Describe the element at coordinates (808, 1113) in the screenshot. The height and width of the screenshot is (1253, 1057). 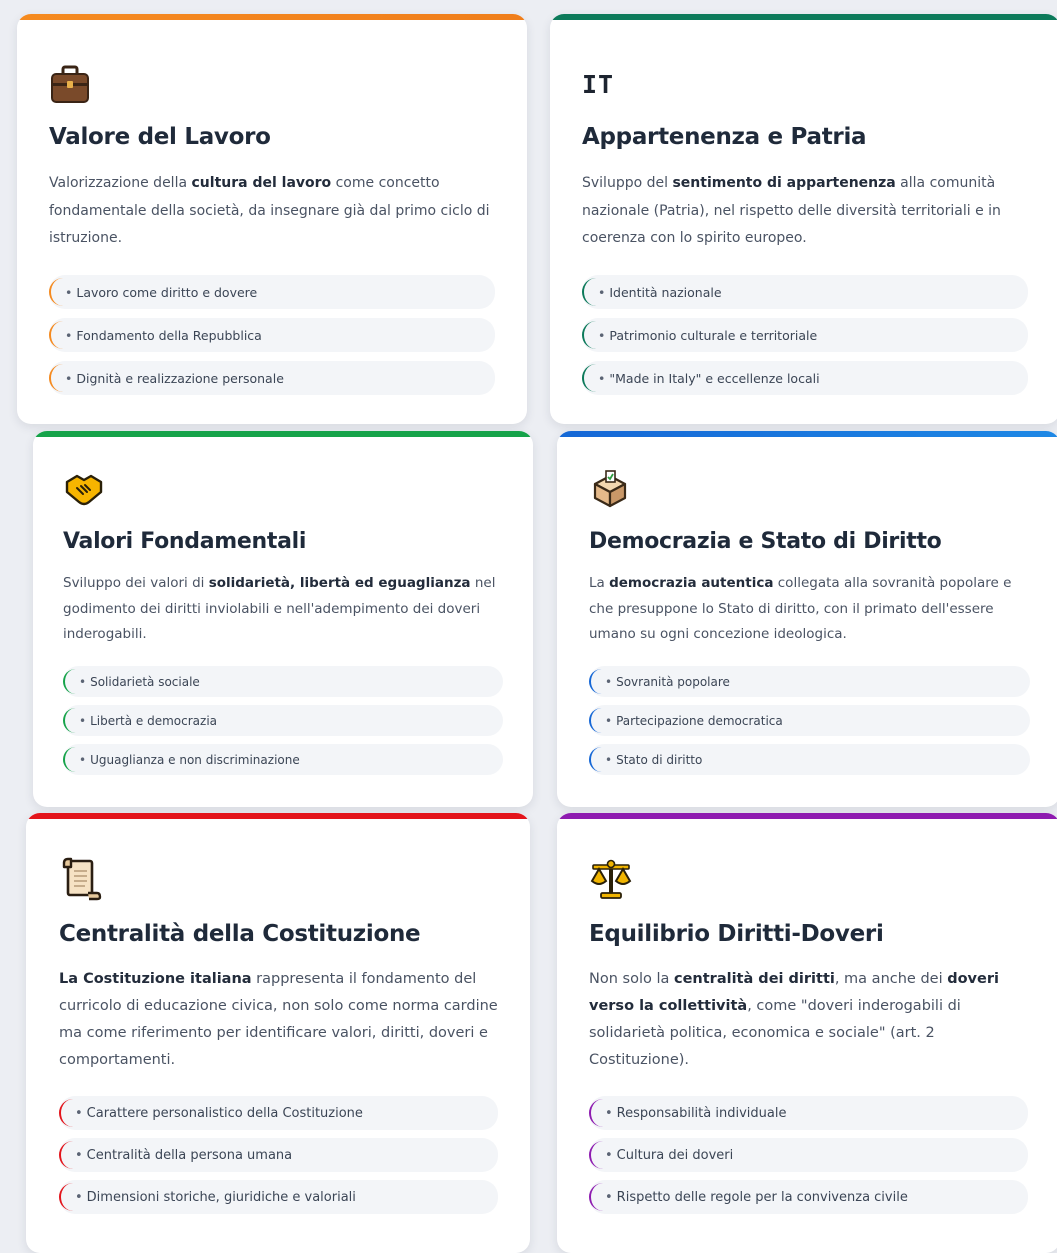
I see `list-item: • Responsabilità individuale` at that location.